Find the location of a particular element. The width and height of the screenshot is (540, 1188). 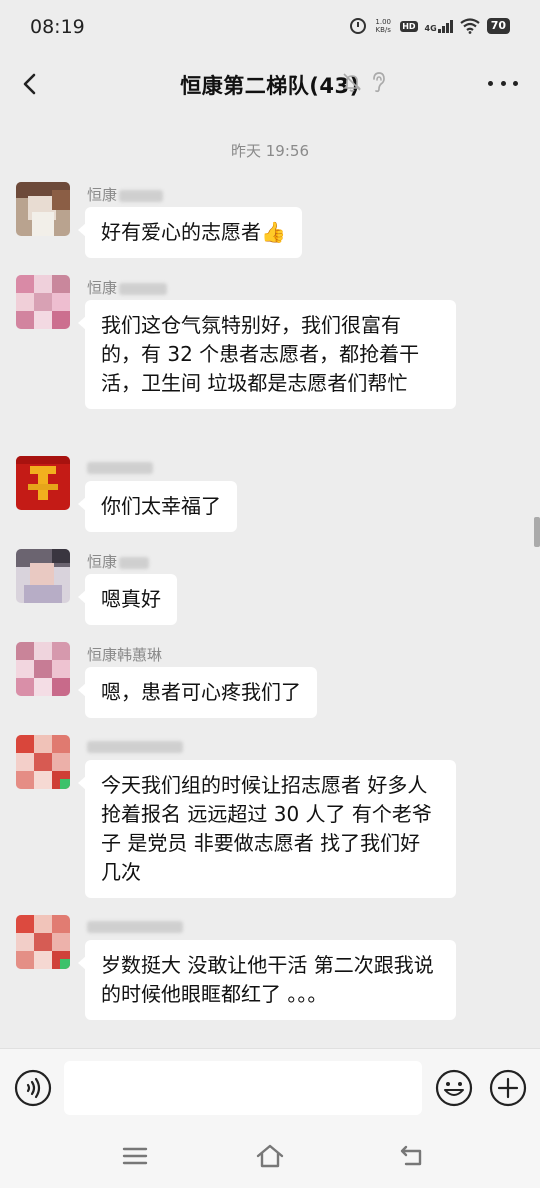

system-nav-bar is located at coordinates (270, 1158).